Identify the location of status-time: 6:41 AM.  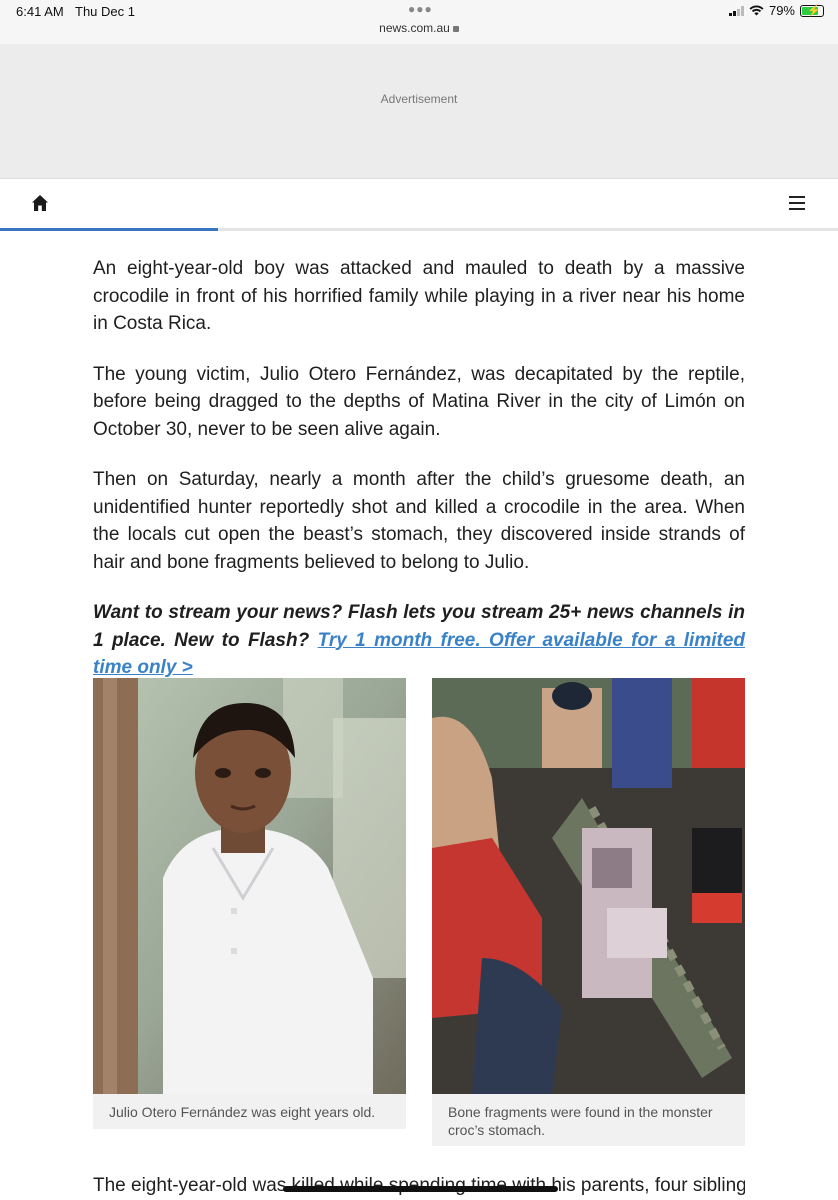
(40, 11).